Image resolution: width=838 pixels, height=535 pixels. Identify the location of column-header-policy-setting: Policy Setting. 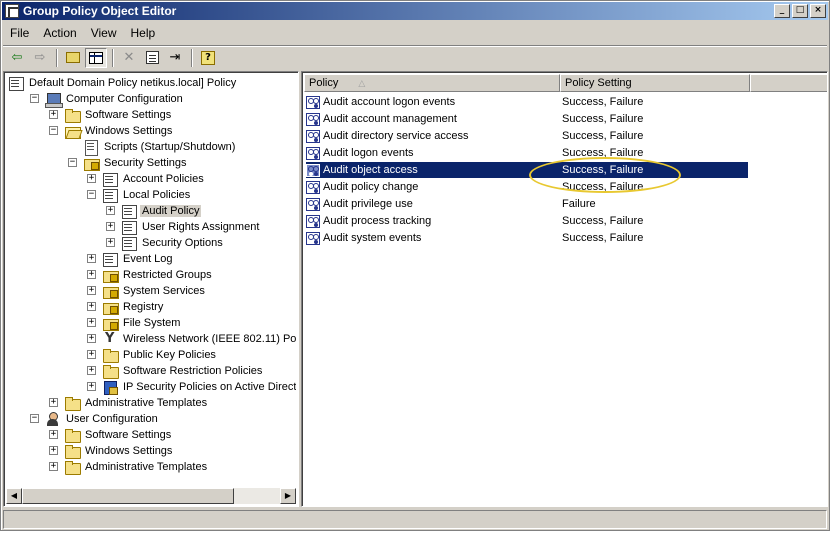
(655, 83).